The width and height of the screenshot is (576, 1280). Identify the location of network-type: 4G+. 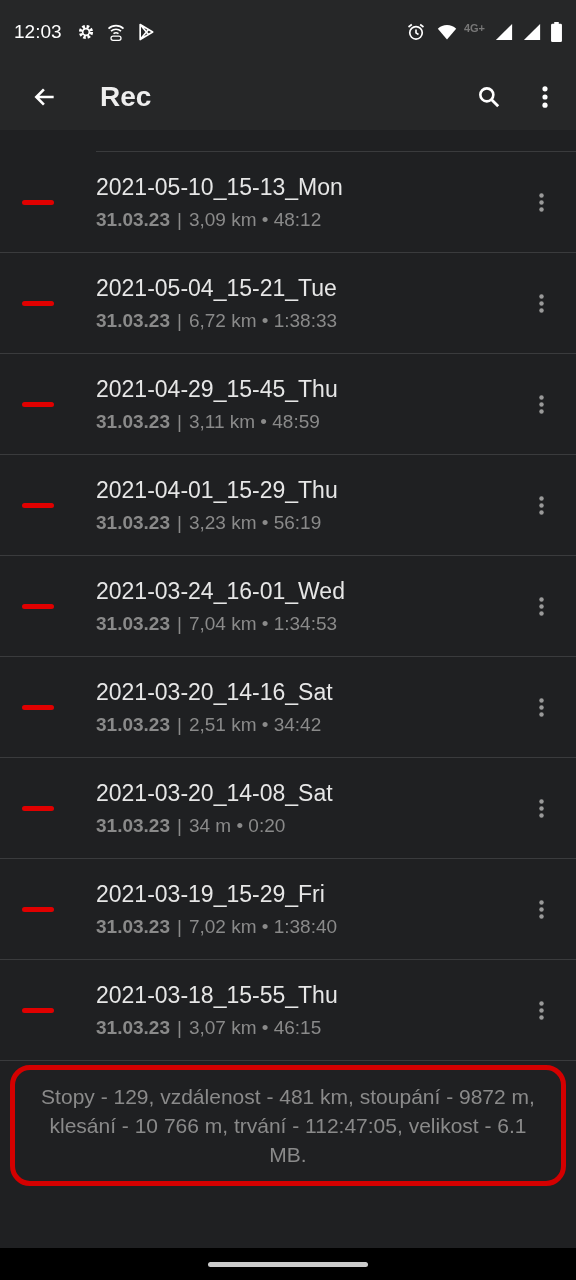
(474, 28).